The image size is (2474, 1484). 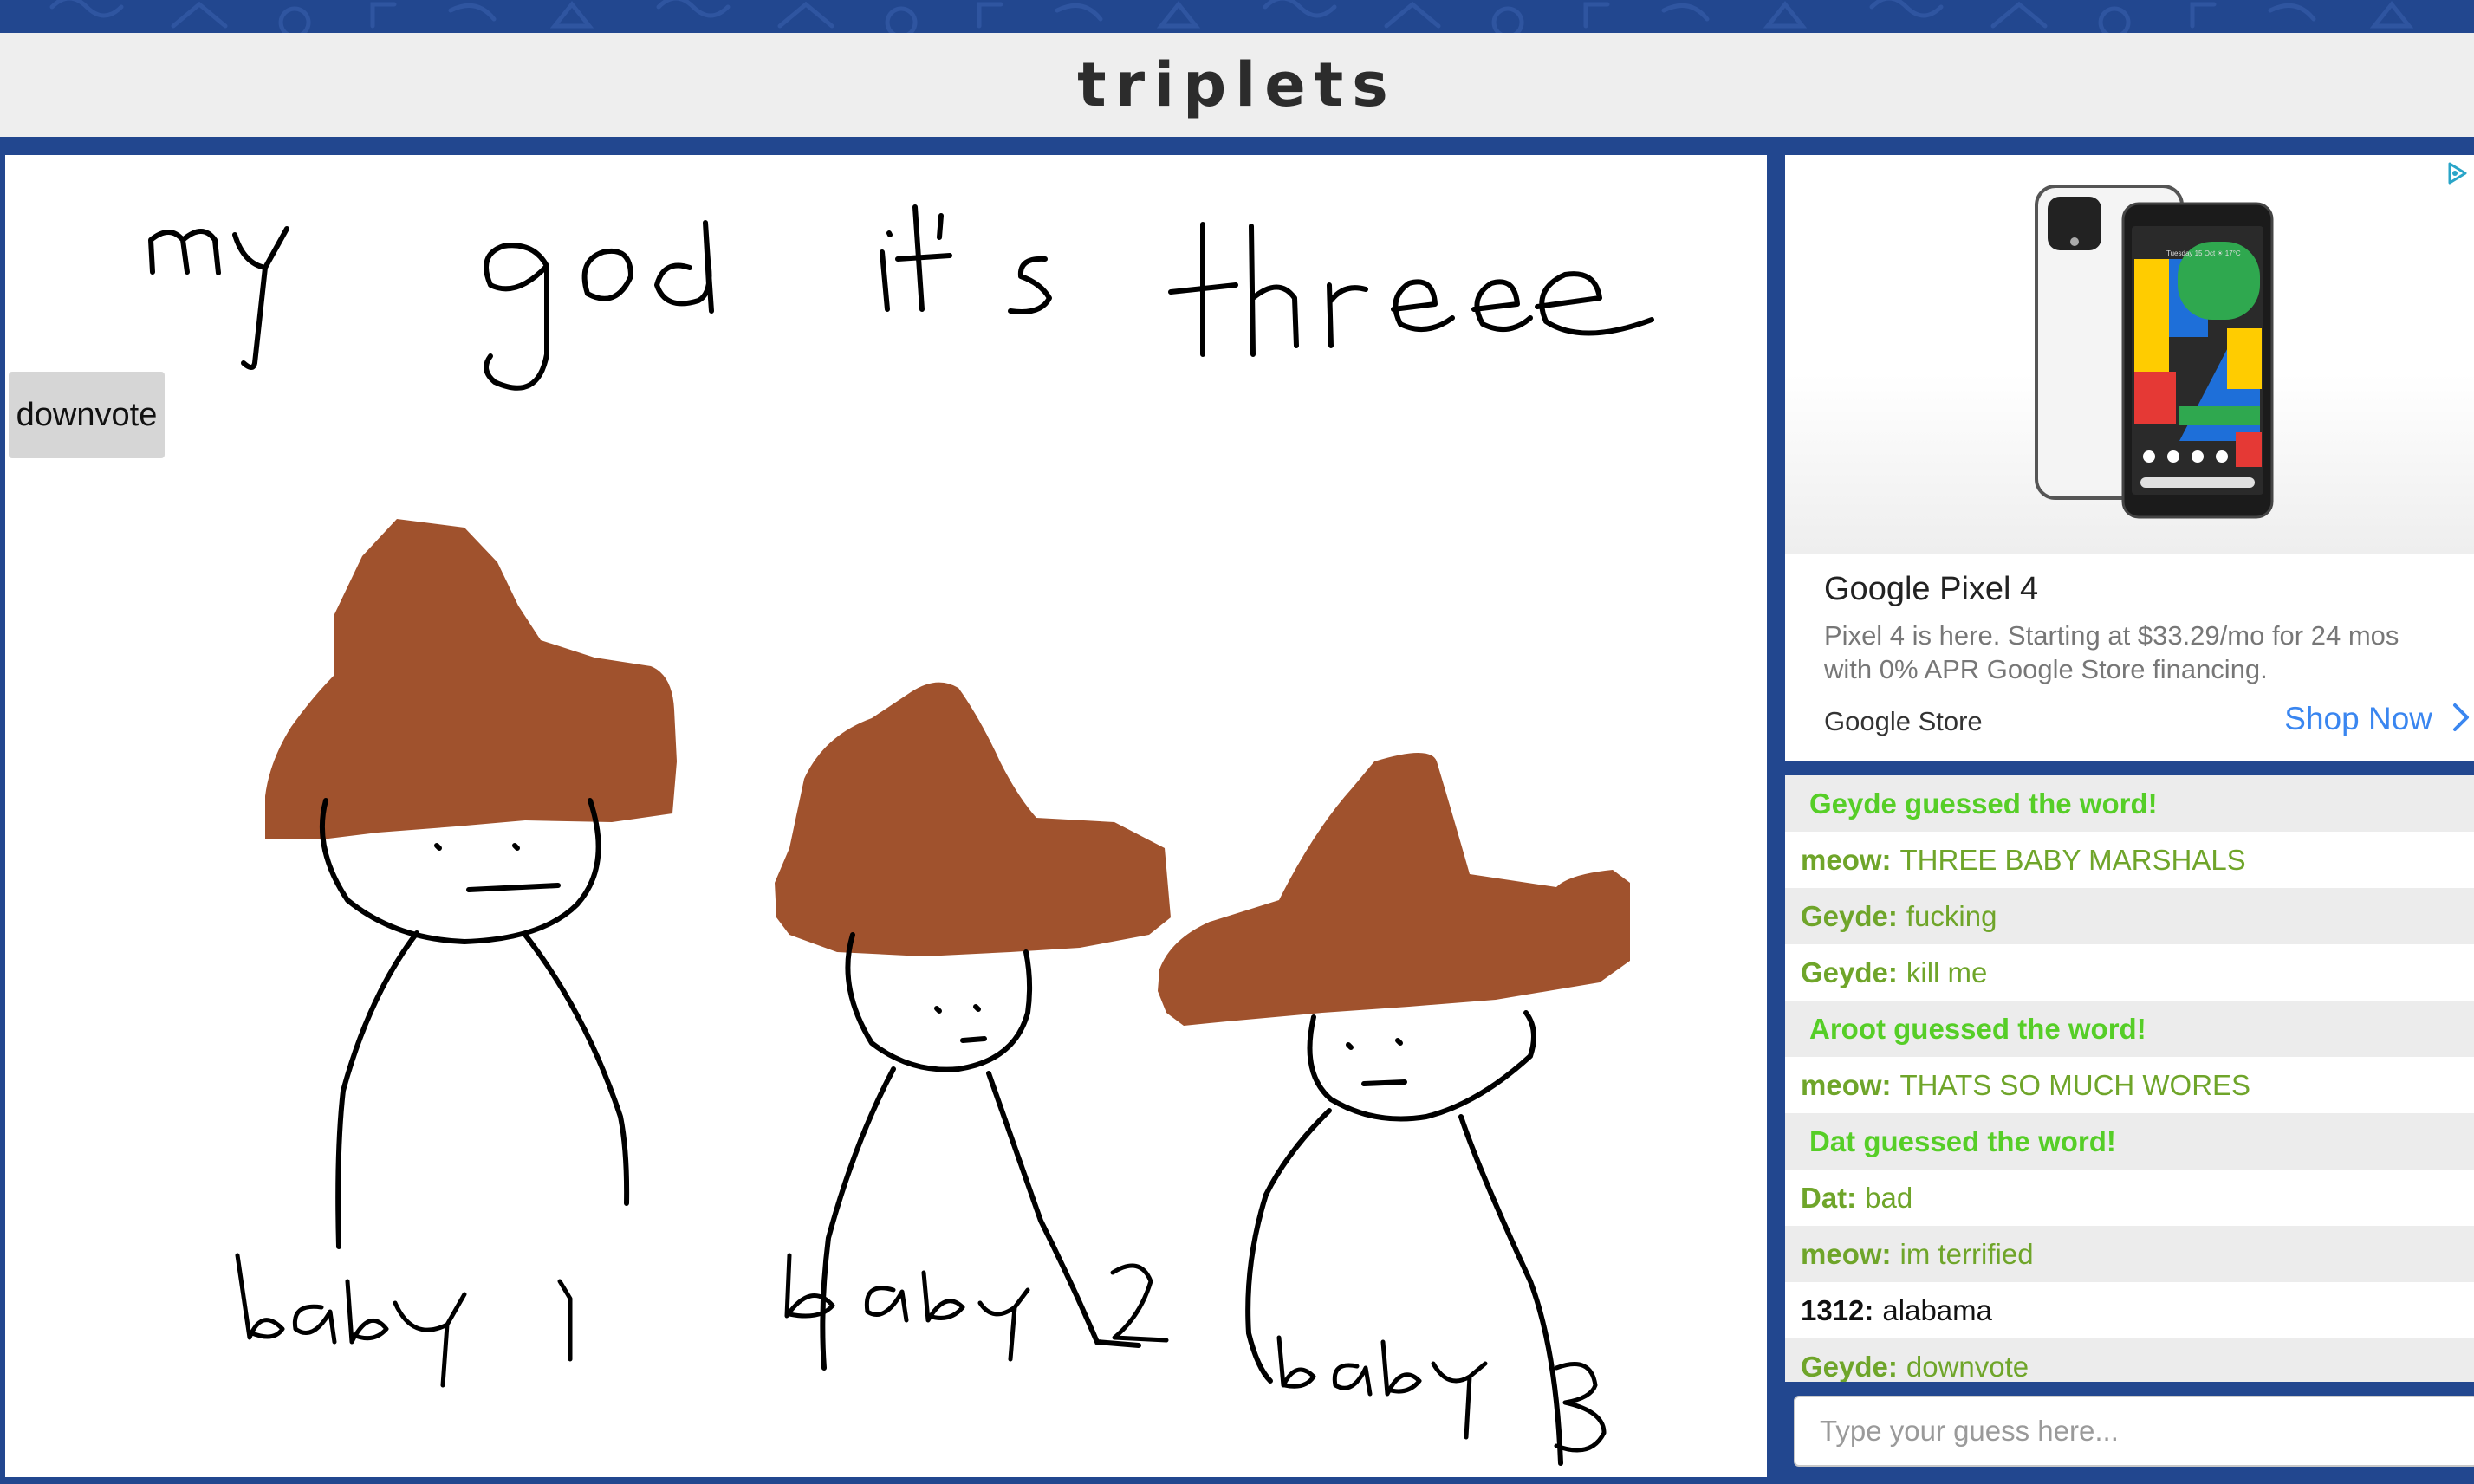 What do you see at coordinates (1967, 1253) in the screenshot?
I see `chat-text: im terrified` at bounding box center [1967, 1253].